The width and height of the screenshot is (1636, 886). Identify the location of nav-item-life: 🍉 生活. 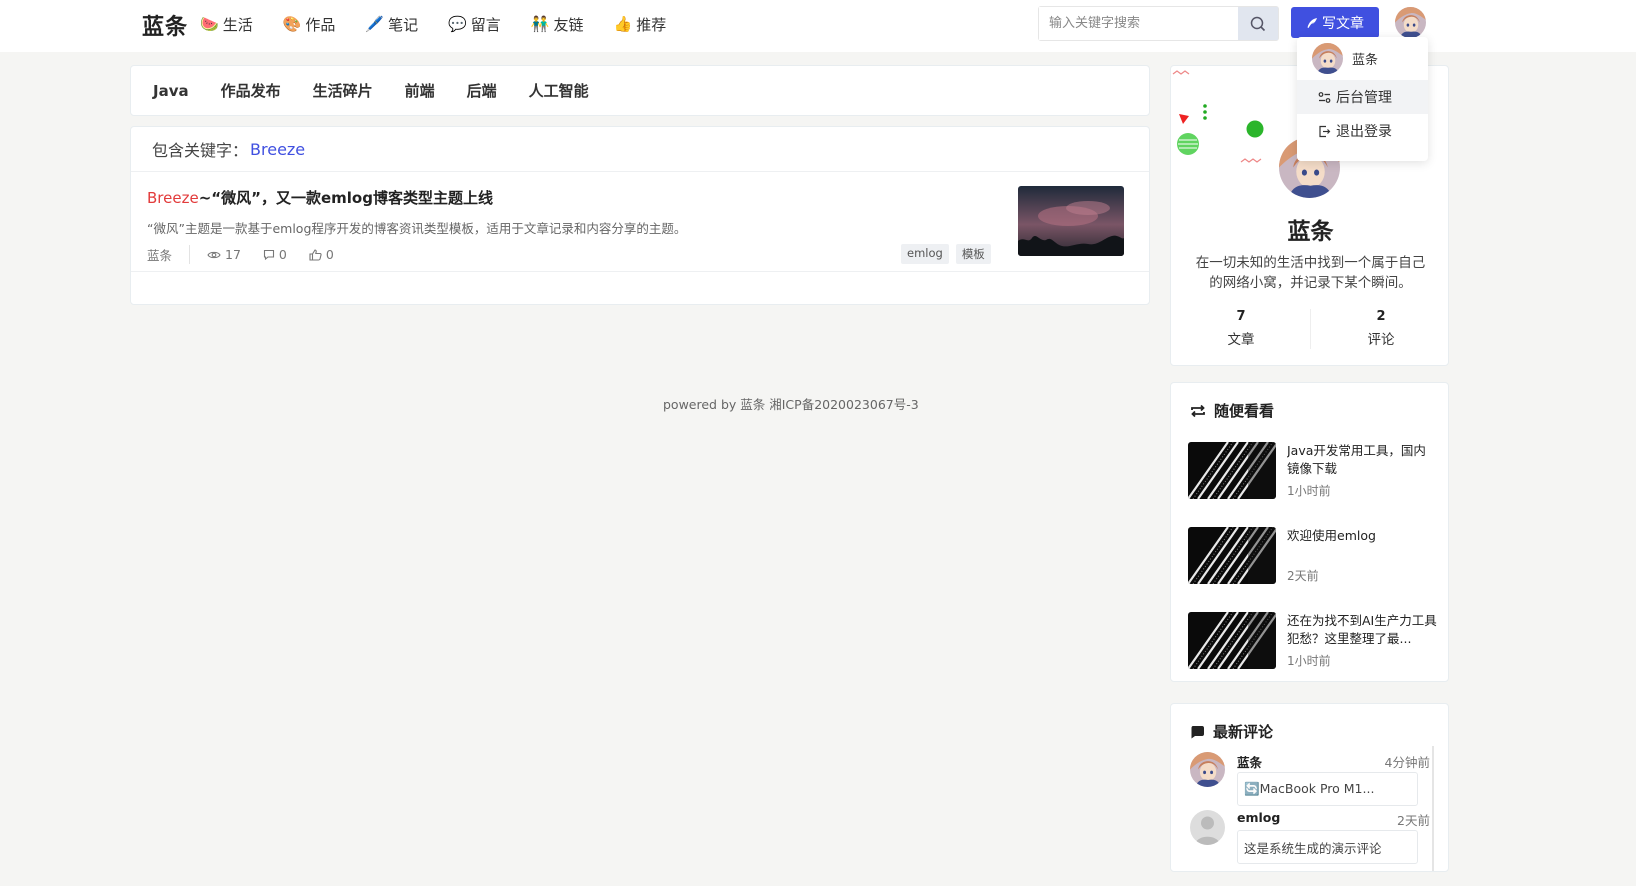
(226, 24).